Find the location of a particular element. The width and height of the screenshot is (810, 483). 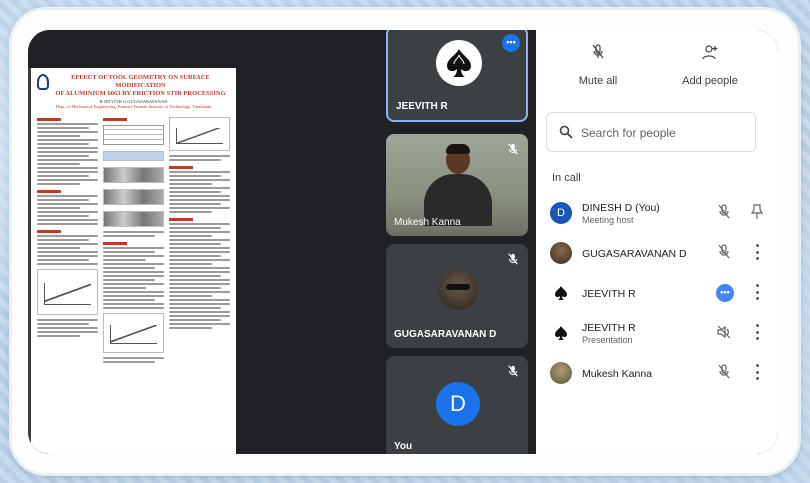

participant-row: JEEVITH R ••• is located at coordinates (657, 294).